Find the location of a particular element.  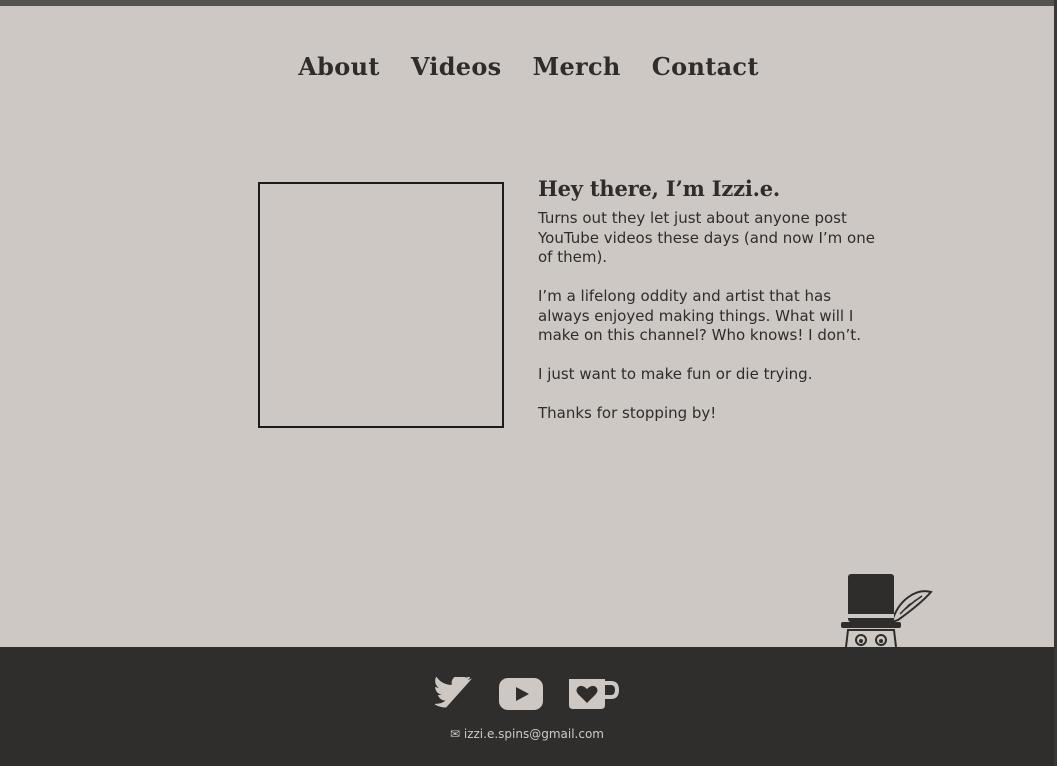

nav-merch-link: Merch is located at coordinates (577, 66).